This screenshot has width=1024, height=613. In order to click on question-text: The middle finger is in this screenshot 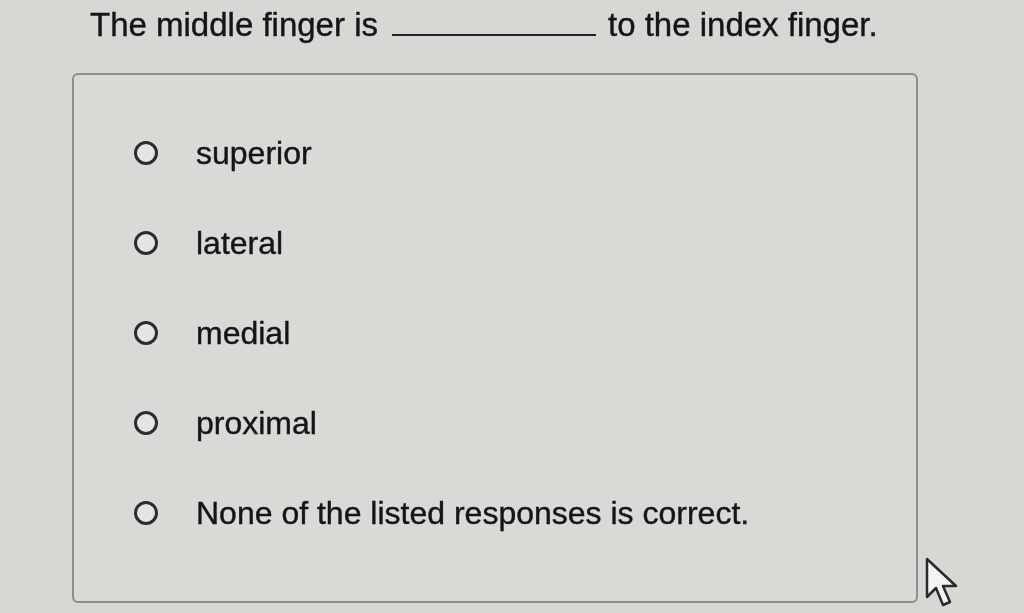, I will do `click(234, 25)`.